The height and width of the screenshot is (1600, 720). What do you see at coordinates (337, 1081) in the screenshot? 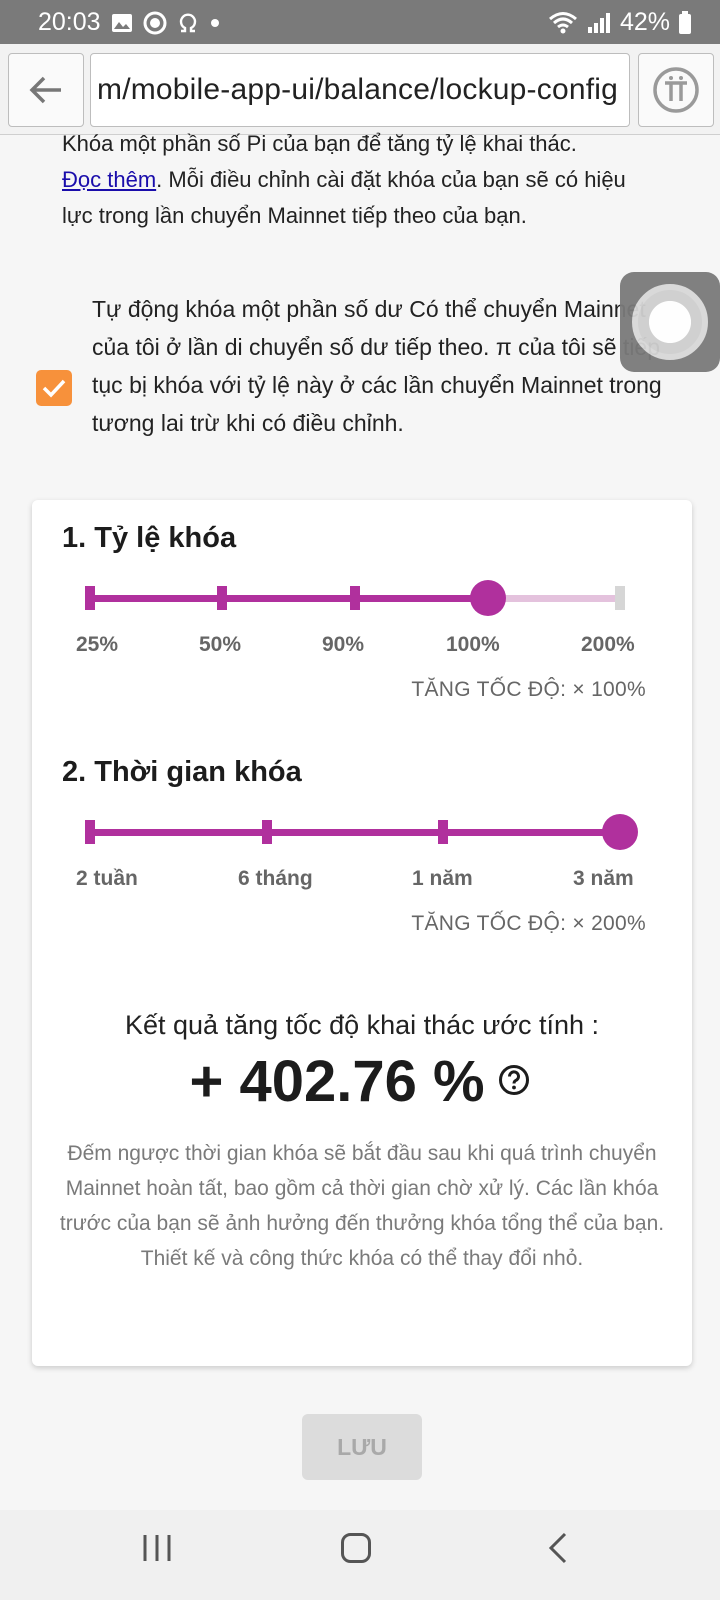
I see `result-value: + 402.76 %` at bounding box center [337, 1081].